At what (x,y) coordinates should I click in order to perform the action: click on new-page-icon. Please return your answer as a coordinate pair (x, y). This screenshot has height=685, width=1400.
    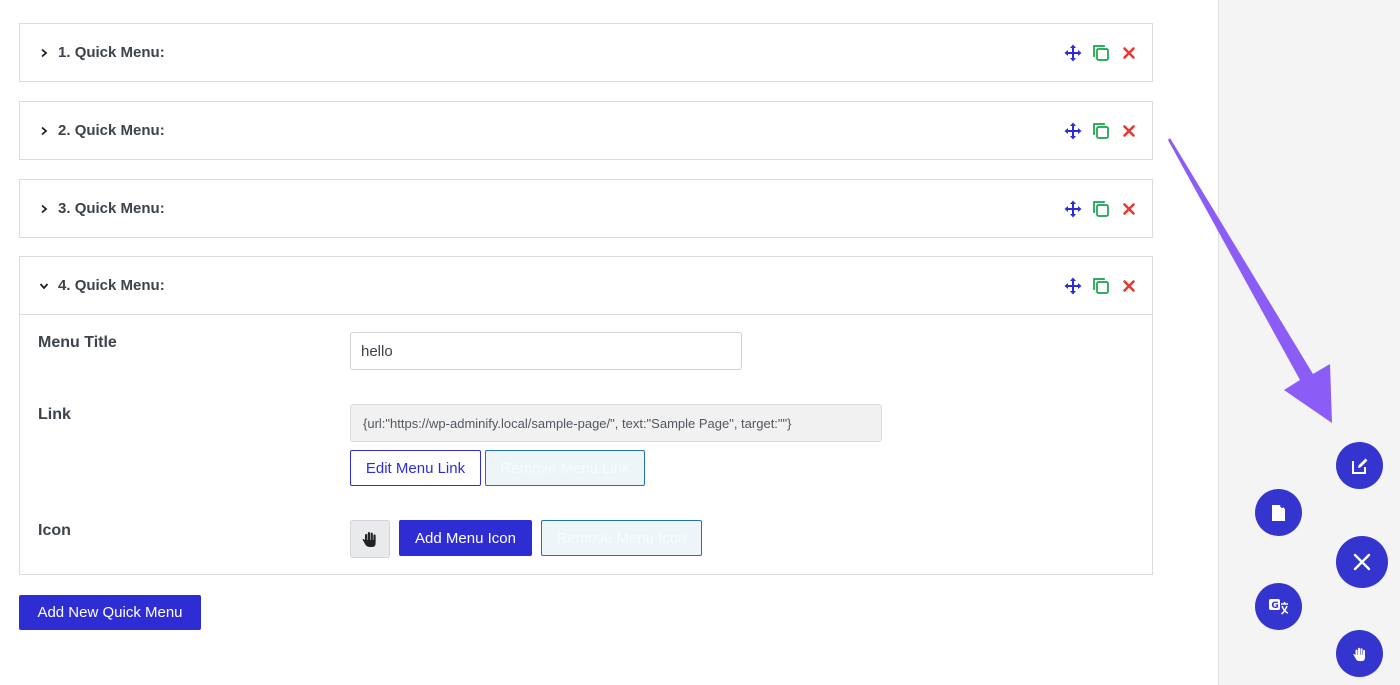
    Looking at the image, I should click on (1278, 512).